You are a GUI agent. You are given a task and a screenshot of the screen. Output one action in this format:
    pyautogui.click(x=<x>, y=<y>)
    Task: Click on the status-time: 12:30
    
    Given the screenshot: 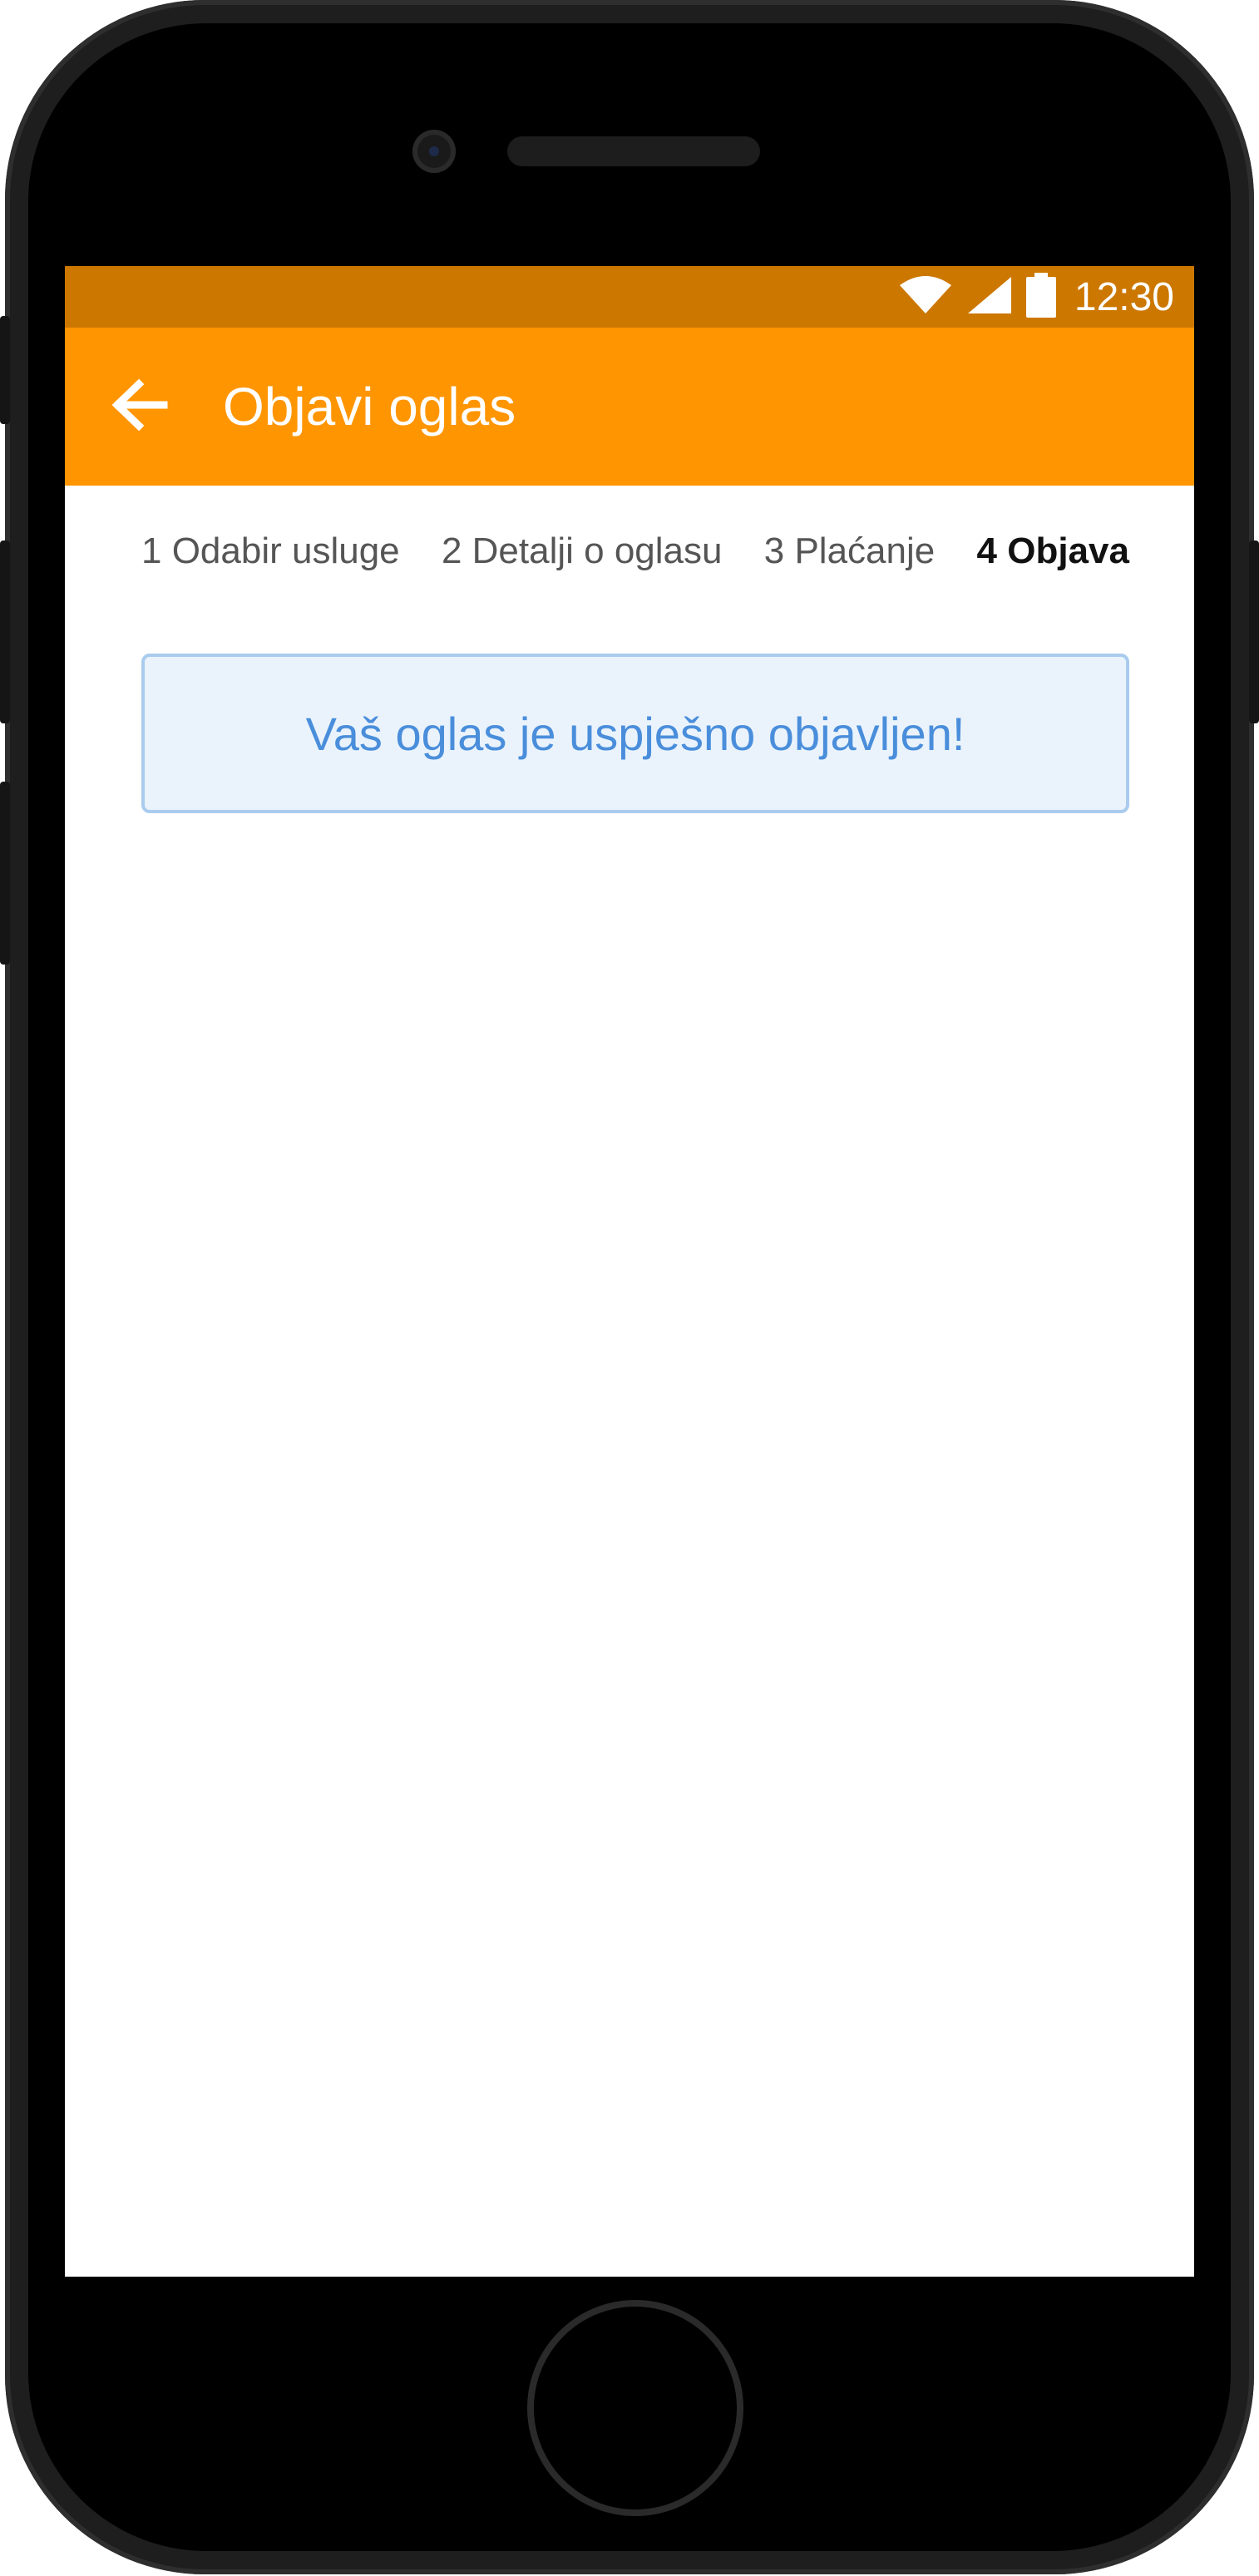 What is the action you would take?
    pyautogui.click(x=1124, y=296)
    